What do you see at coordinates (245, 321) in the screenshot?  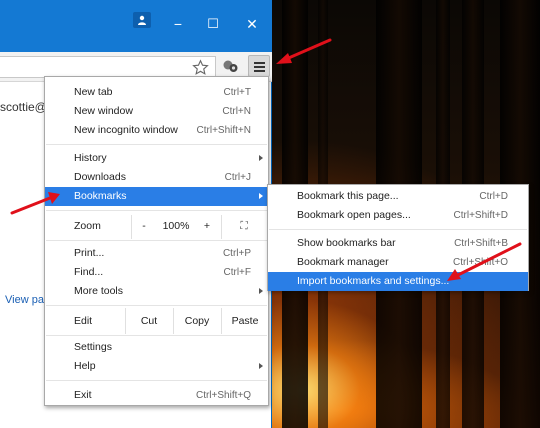 I see `paste-button: Paste` at bounding box center [245, 321].